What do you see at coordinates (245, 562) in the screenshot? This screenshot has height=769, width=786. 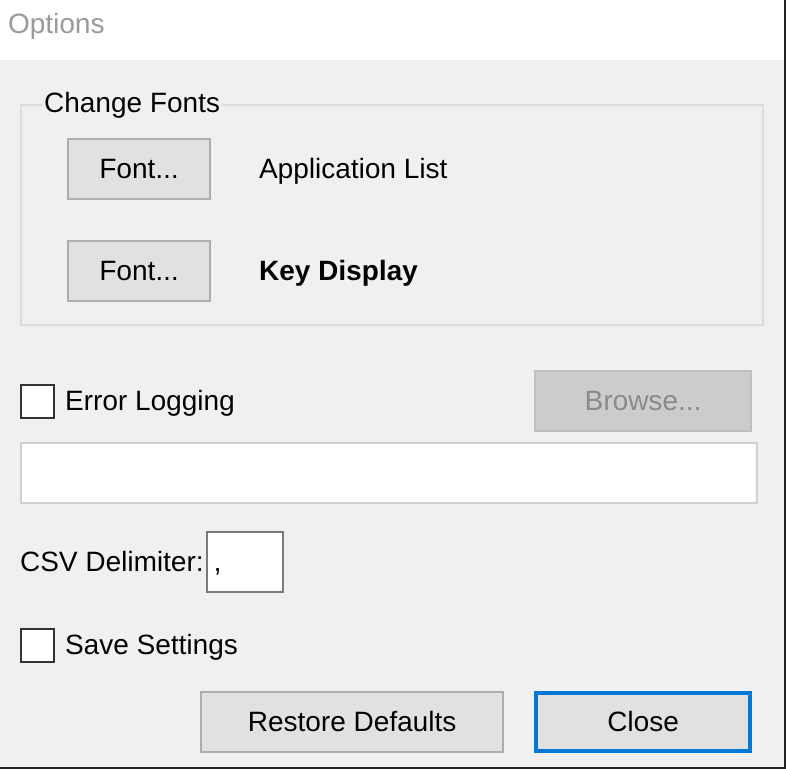 I see `input-field: ,` at bounding box center [245, 562].